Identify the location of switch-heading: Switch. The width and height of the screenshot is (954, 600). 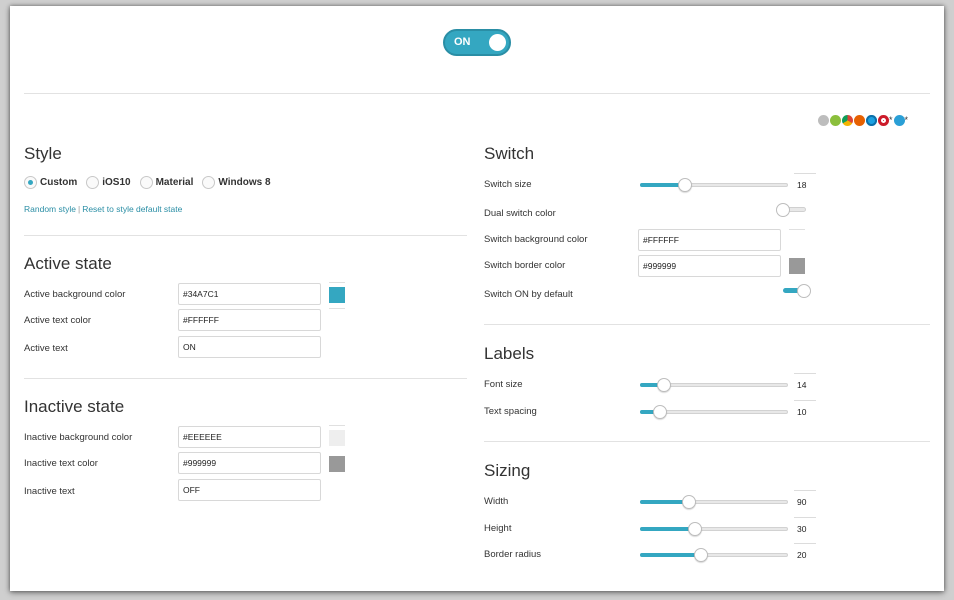
(509, 153).